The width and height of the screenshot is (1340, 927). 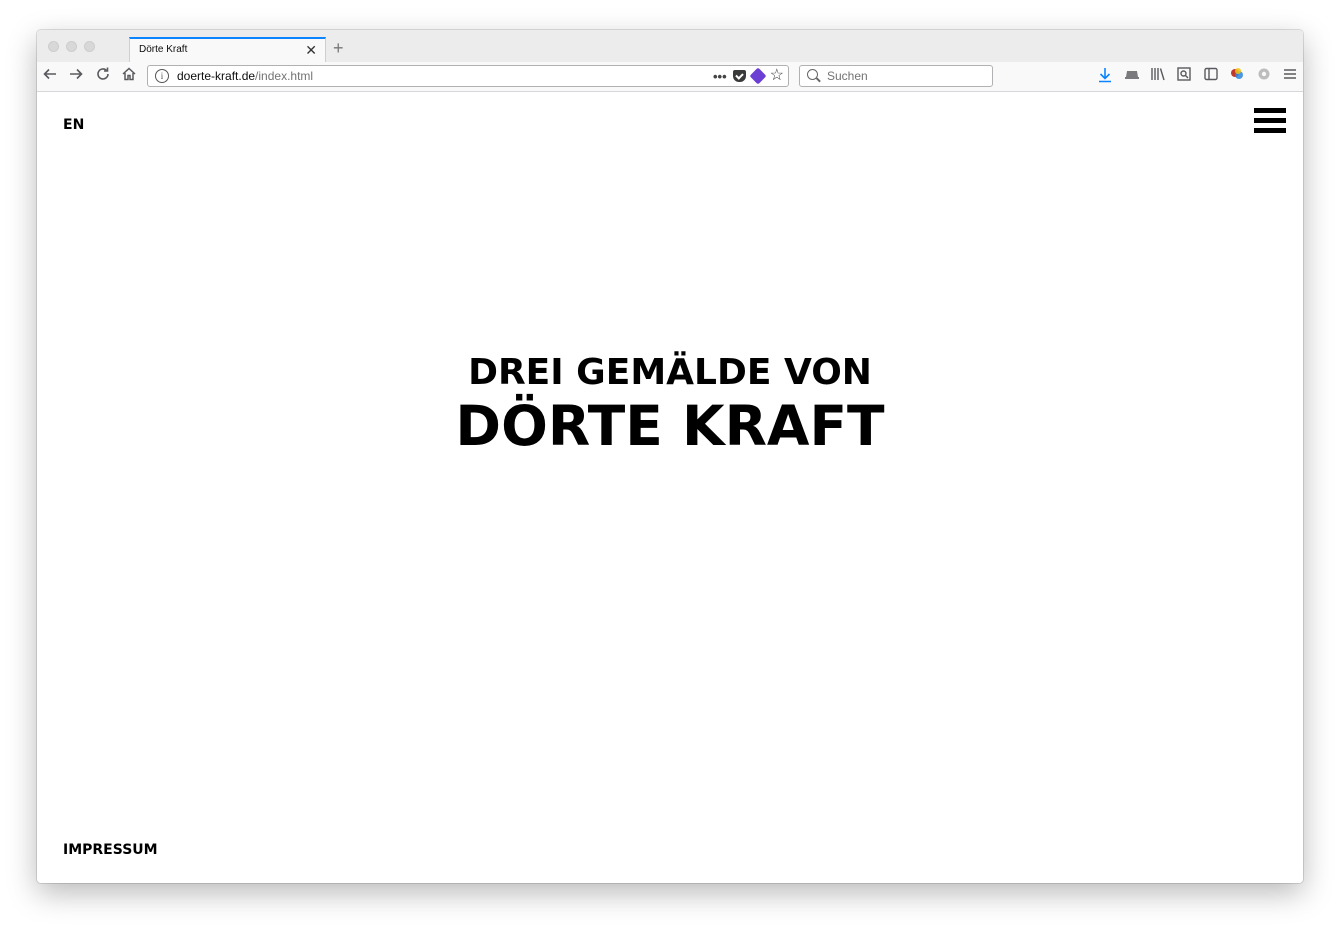 What do you see at coordinates (103, 76) in the screenshot?
I see `reload-icon` at bounding box center [103, 76].